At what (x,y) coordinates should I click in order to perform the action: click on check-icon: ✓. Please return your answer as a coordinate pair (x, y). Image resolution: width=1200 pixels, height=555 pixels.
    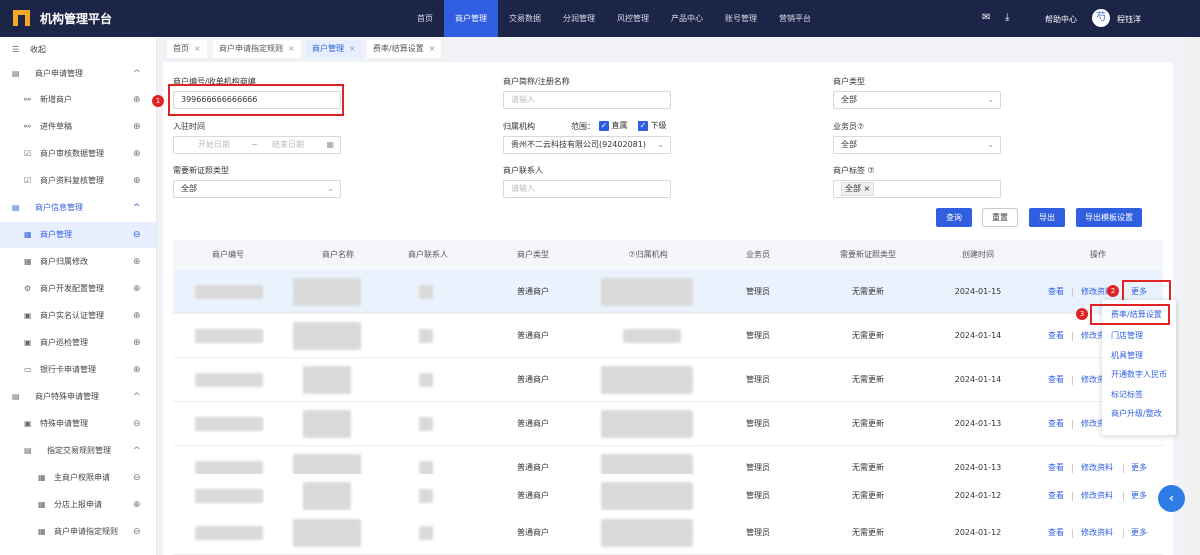
    Looking at the image, I should click on (643, 125).